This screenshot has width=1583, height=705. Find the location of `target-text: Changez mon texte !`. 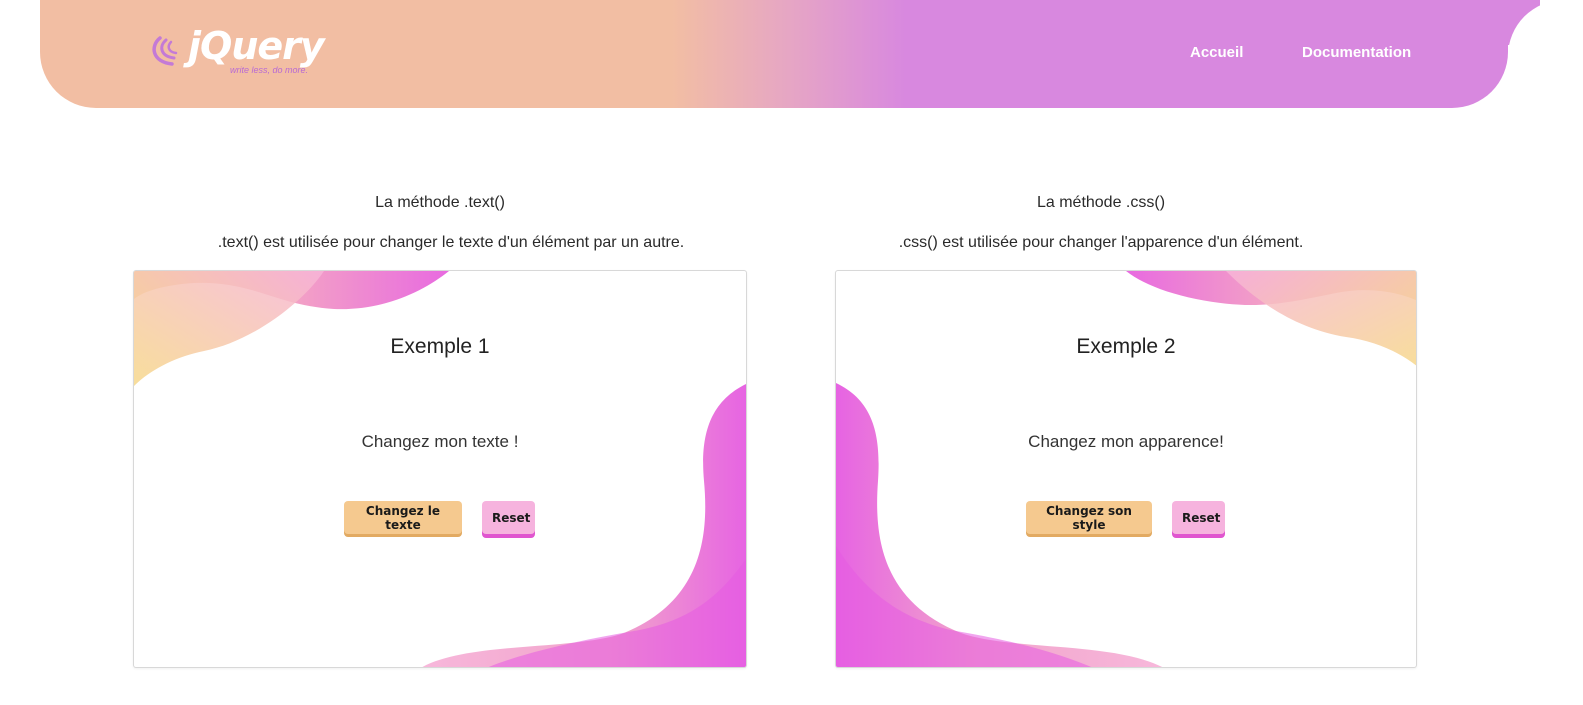

target-text: Changez mon texte ! is located at coordinates (440, 441).